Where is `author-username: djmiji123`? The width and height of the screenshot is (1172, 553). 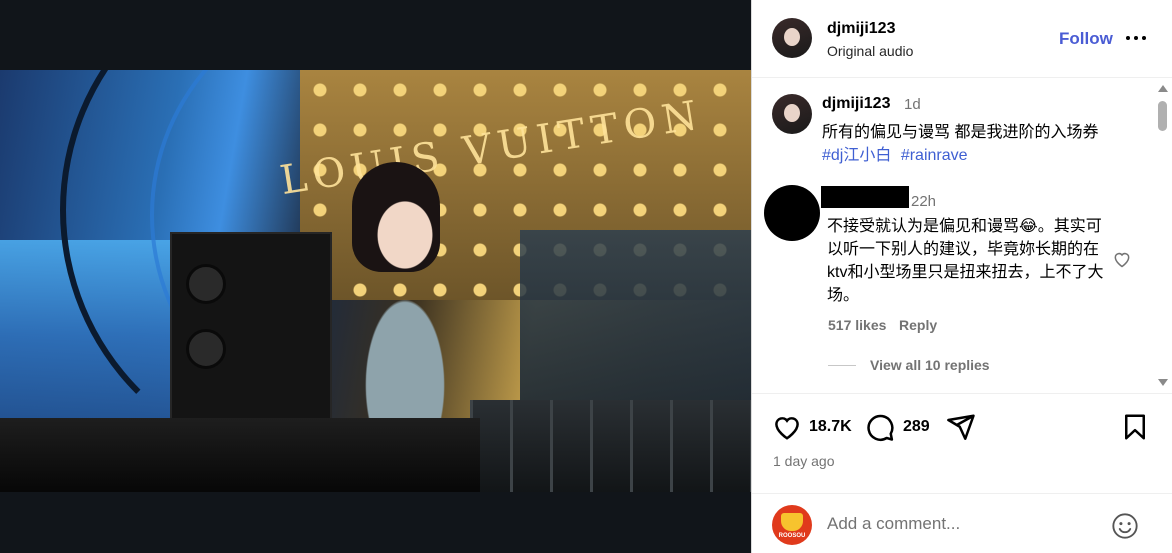
author-username: djmiji123 is located at coordinates (861, 29).